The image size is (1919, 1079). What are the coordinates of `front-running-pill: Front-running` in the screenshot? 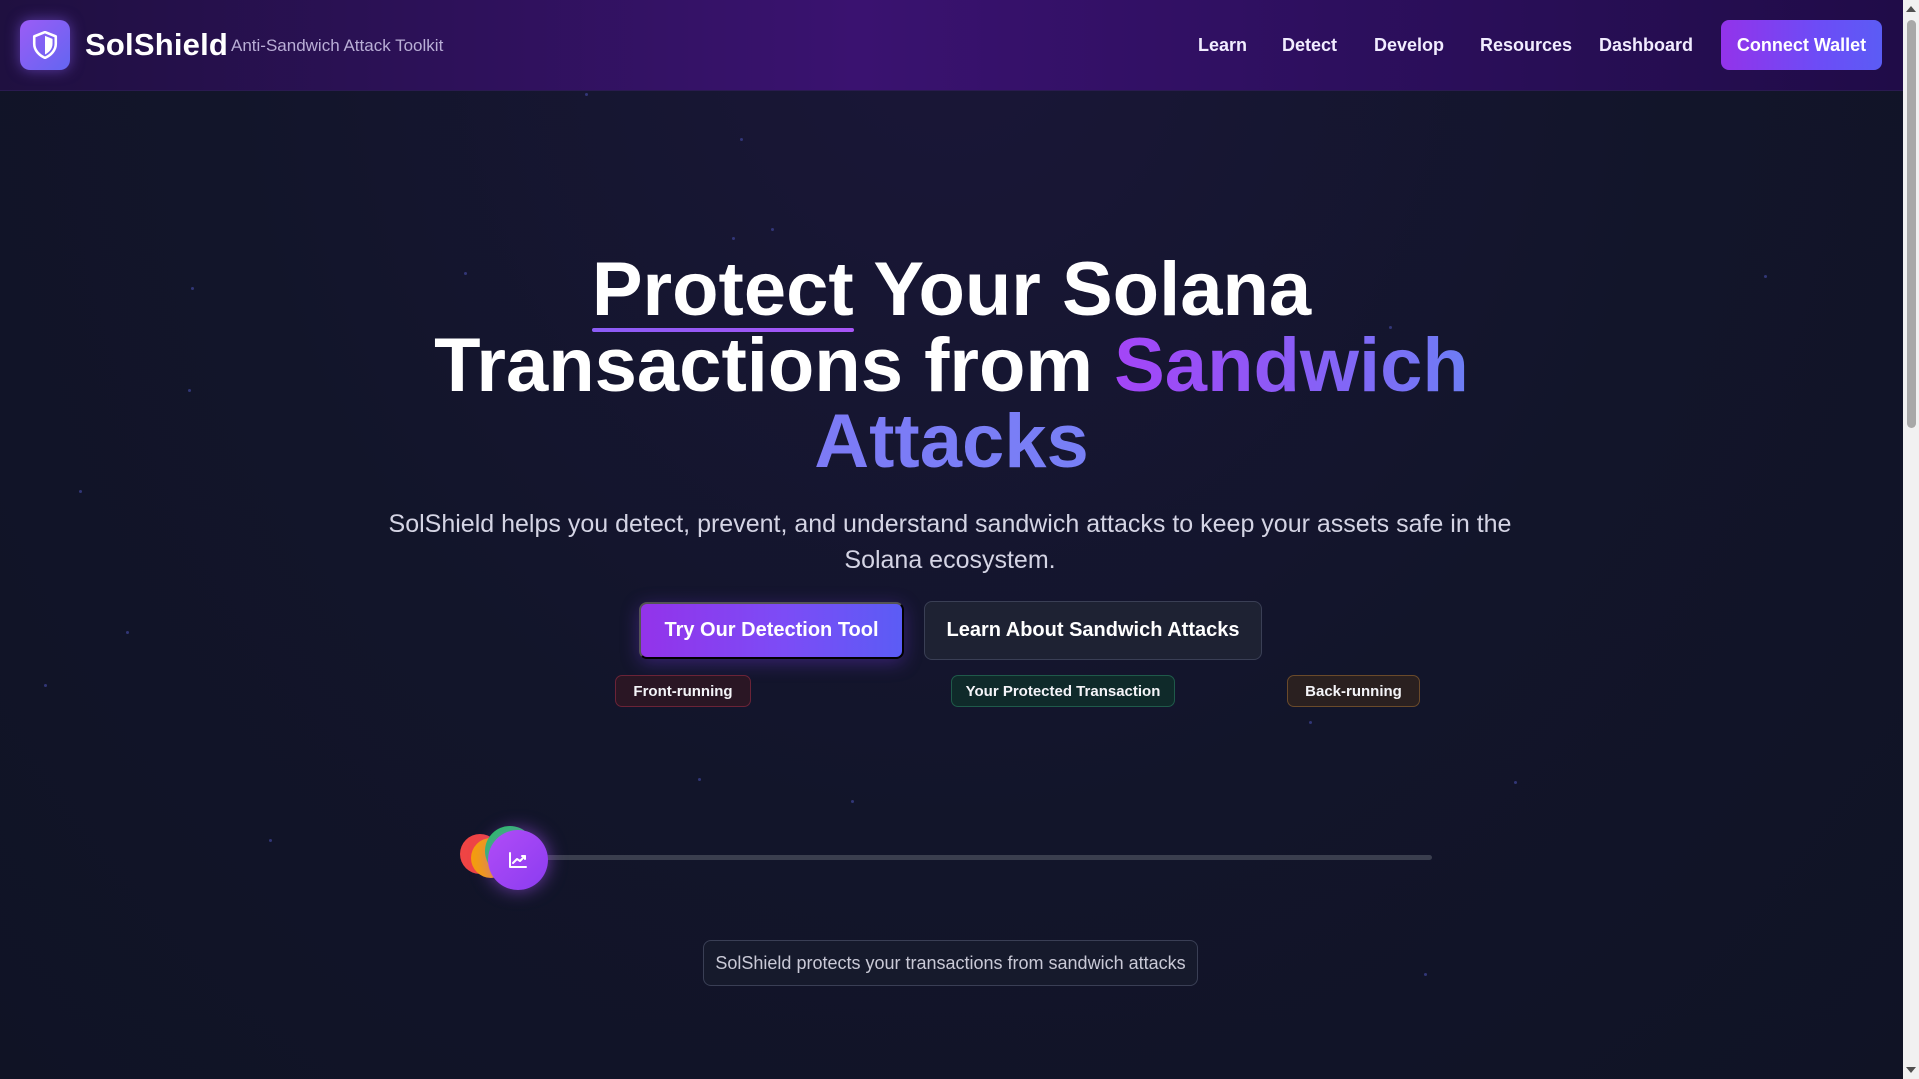 It's located at (683, 691).